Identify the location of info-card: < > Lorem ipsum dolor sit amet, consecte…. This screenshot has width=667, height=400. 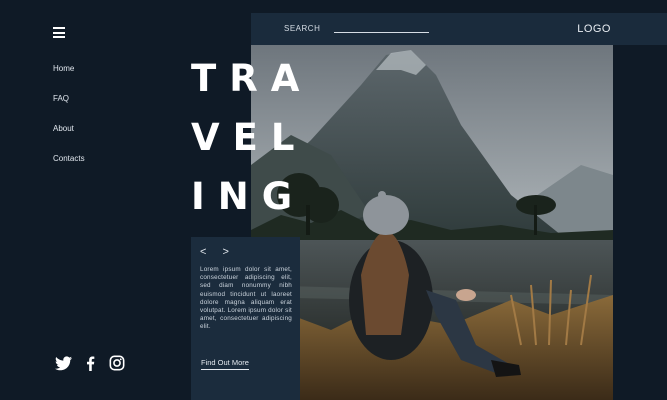
(245, 318).